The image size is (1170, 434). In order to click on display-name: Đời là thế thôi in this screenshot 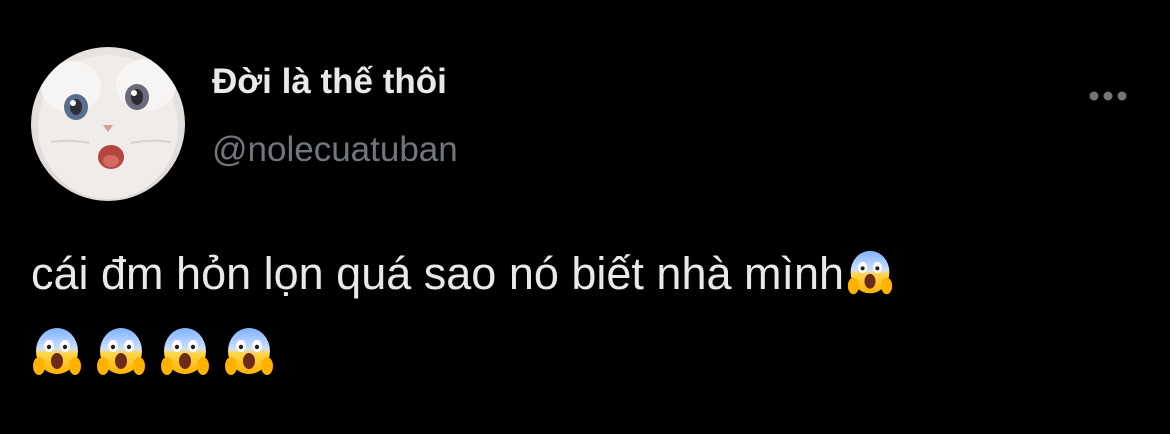, I will do `click(329, 82)`.